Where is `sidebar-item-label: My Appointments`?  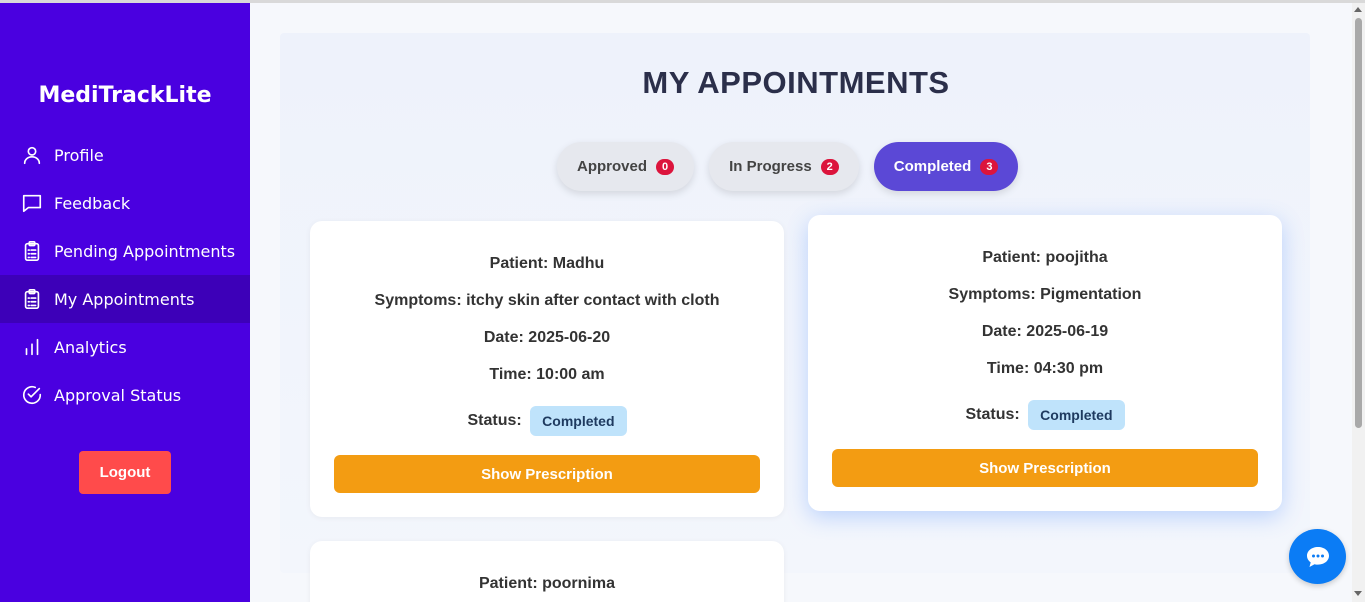
sidebar-item-label: My Appointments is located at coordinates (124, 299).